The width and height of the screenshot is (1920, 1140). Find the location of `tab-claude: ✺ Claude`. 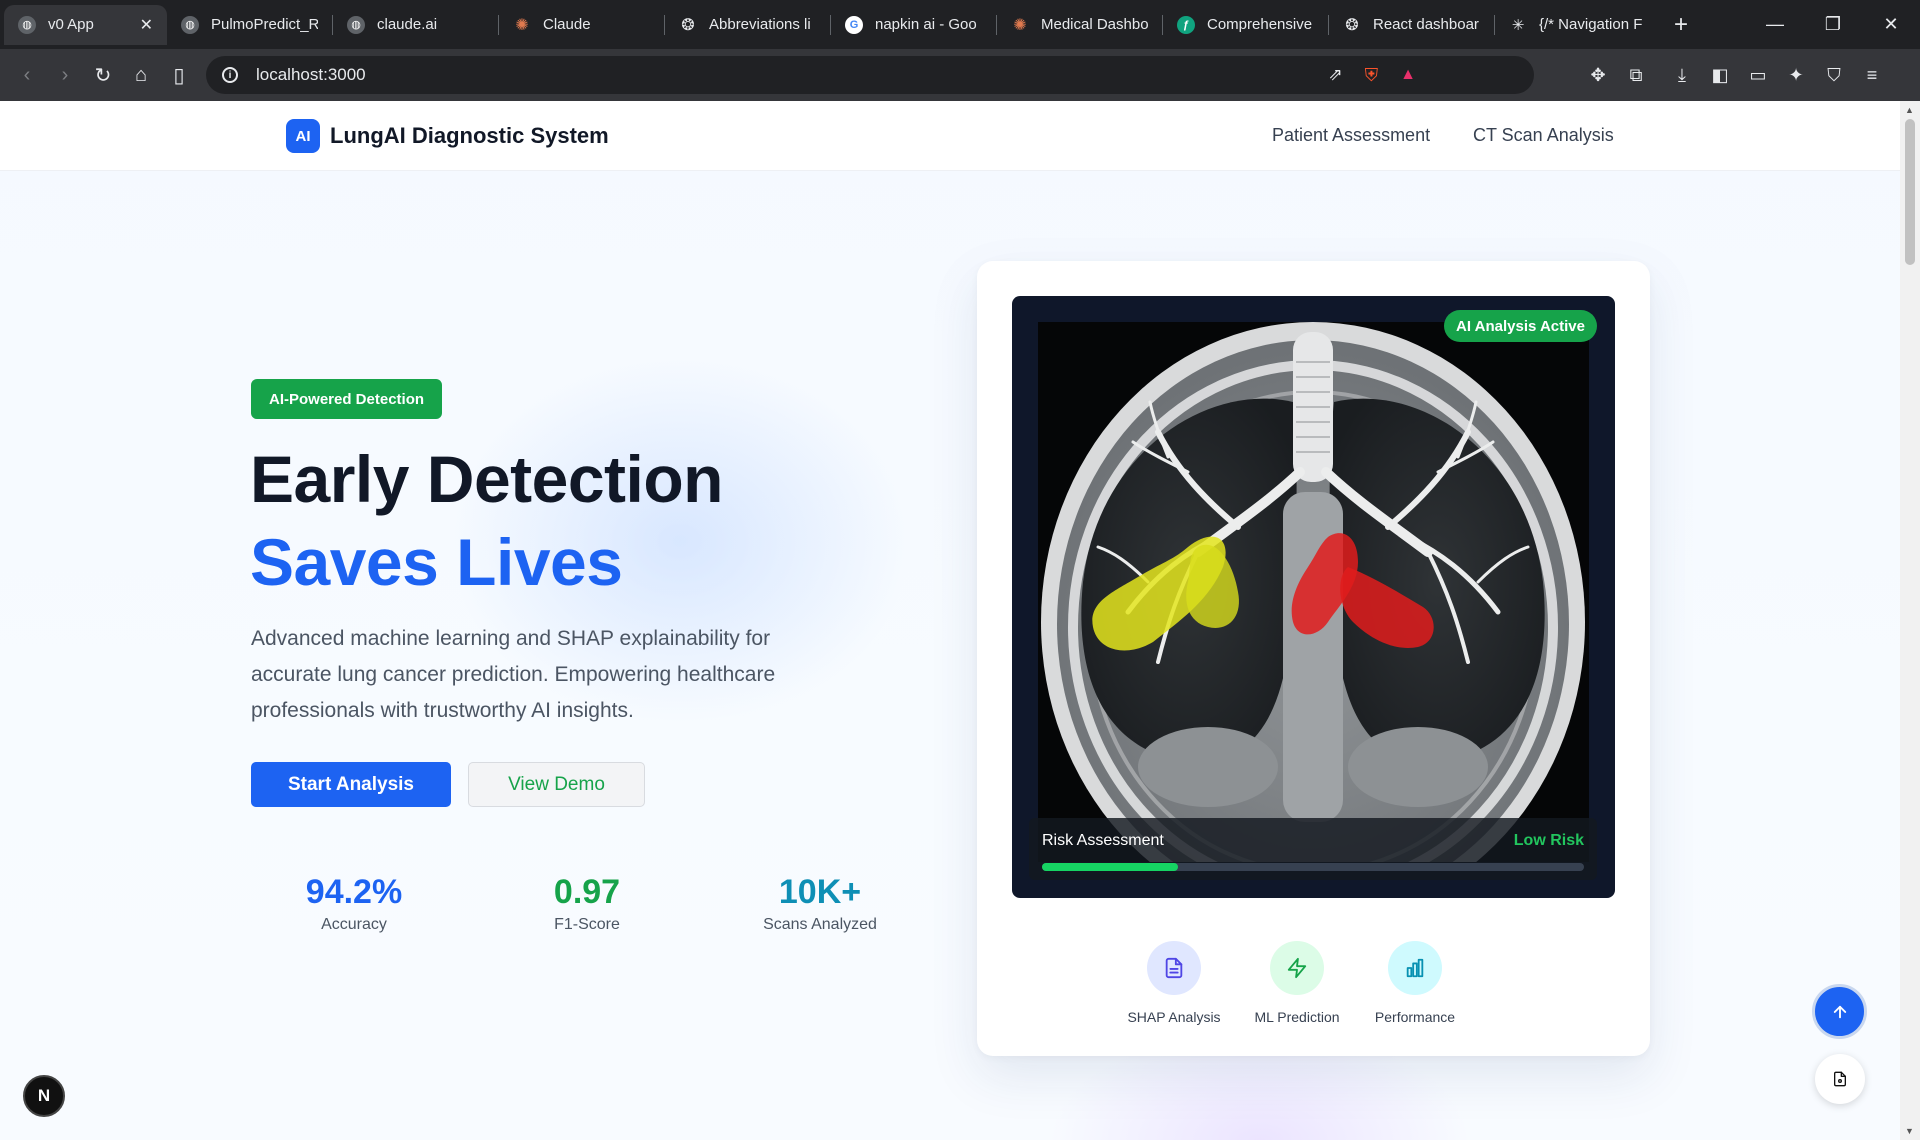

tab-claude: ✺ Claude is located at coordinates (581, 25).